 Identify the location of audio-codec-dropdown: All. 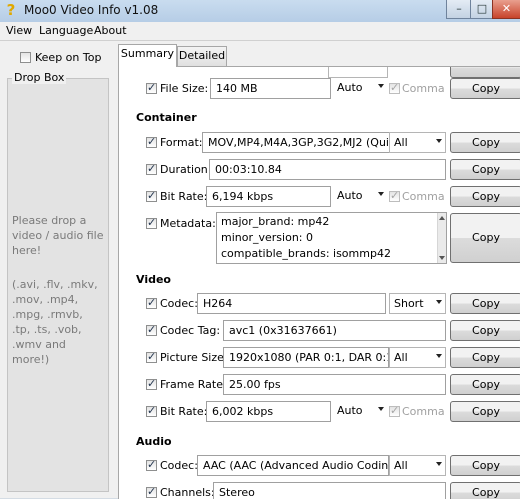
(417, 465).